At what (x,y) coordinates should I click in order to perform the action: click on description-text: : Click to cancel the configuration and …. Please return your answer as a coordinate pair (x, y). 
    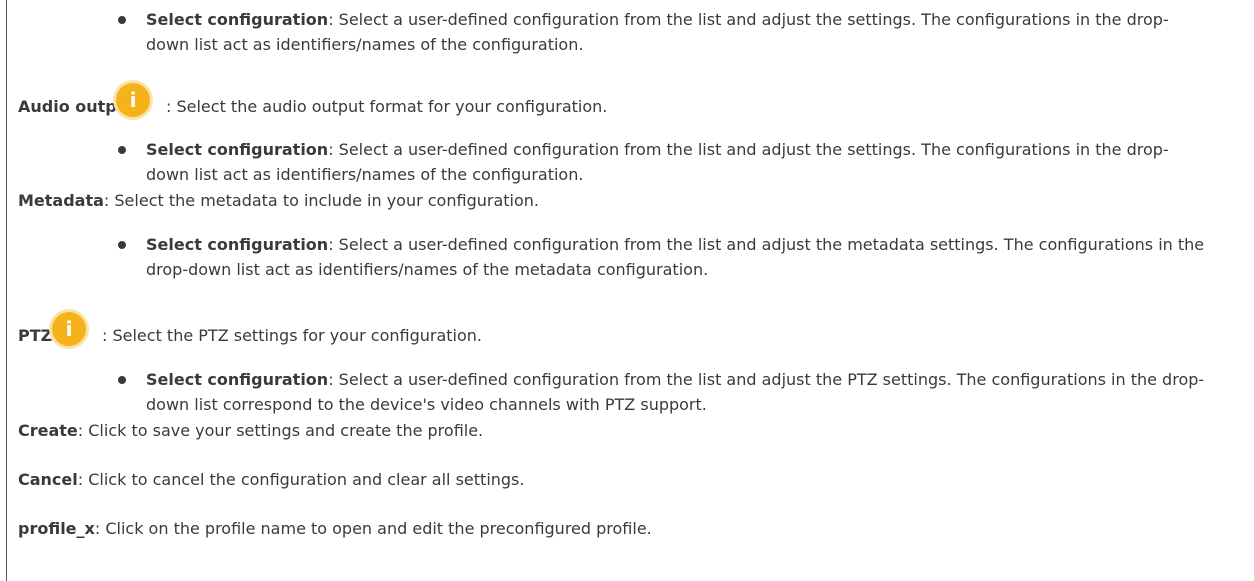
    Looking at the image, I should click on (301, 479).